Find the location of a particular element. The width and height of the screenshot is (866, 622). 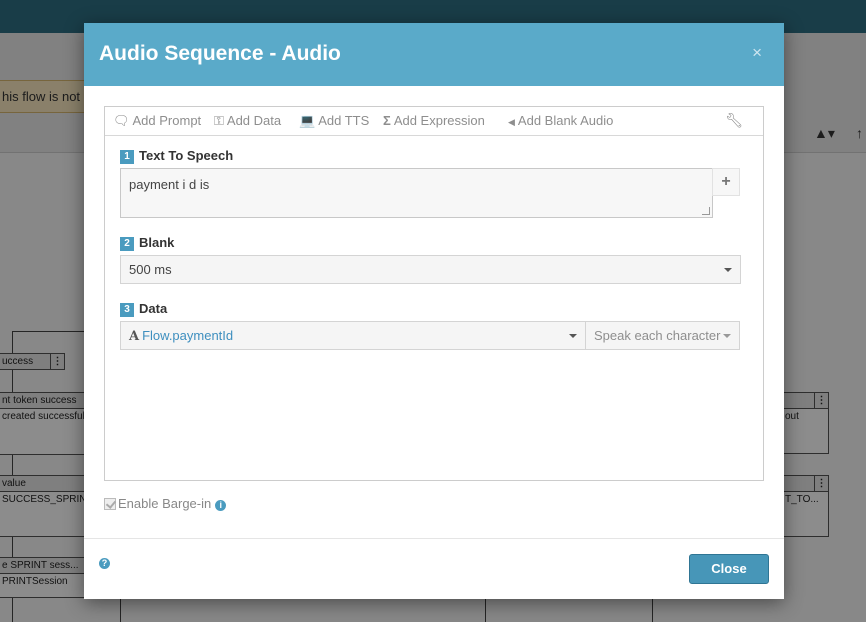

segment-number-badge: 2 is located at coordinates (127, 244).